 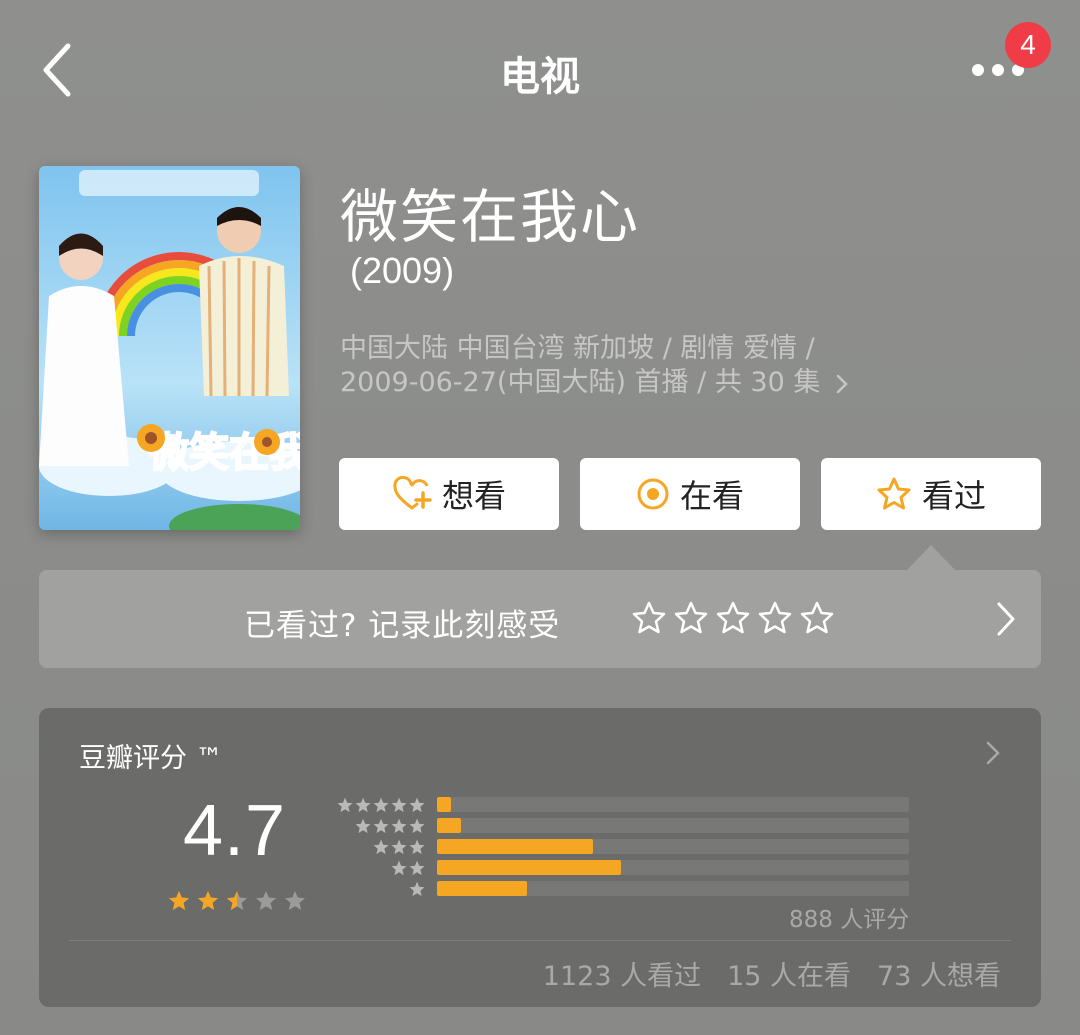 What do you see at coordinates (939, 973) in the screenshot?
I see `want-count: 73 人想看` at bounding box center [939, 973].